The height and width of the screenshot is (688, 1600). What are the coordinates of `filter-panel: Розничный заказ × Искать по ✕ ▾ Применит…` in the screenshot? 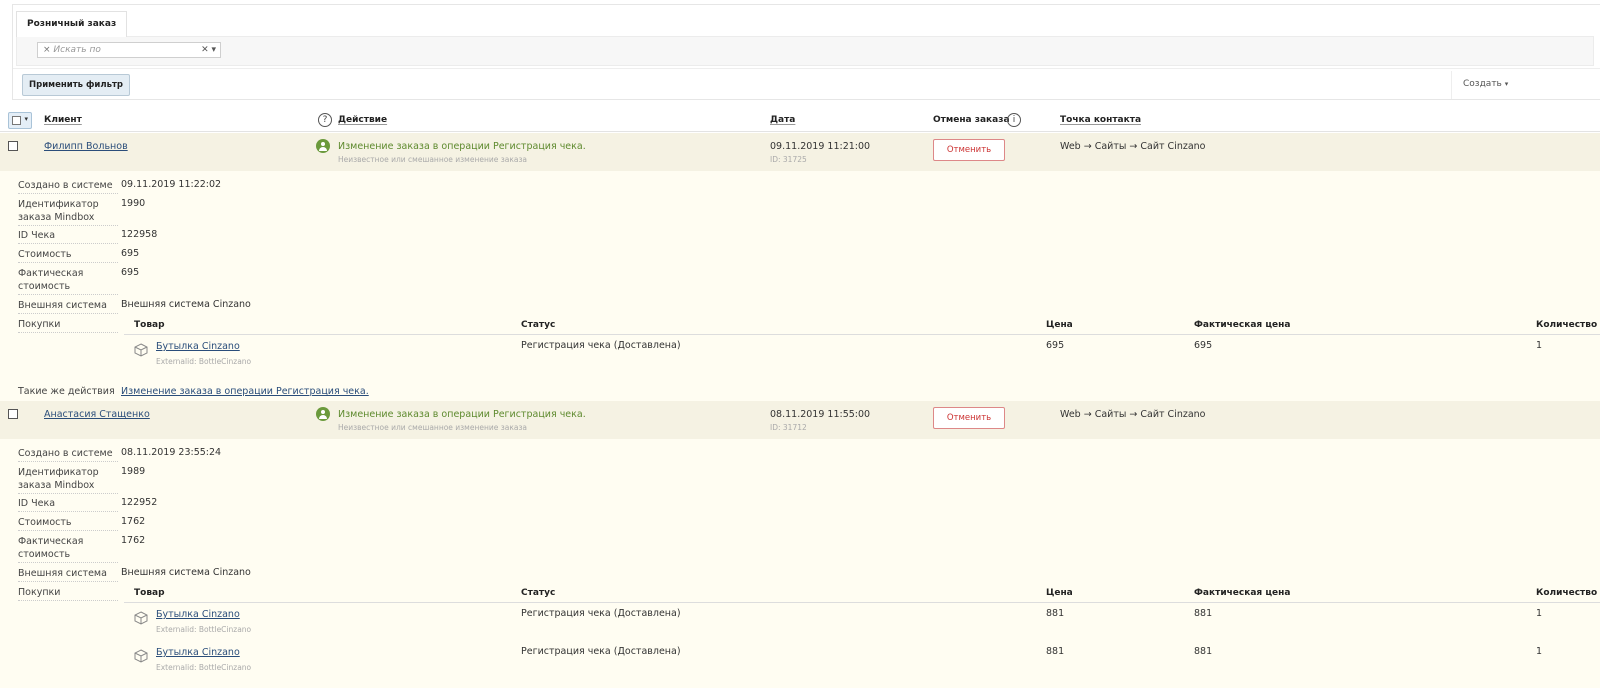 It's located at (806, 52).